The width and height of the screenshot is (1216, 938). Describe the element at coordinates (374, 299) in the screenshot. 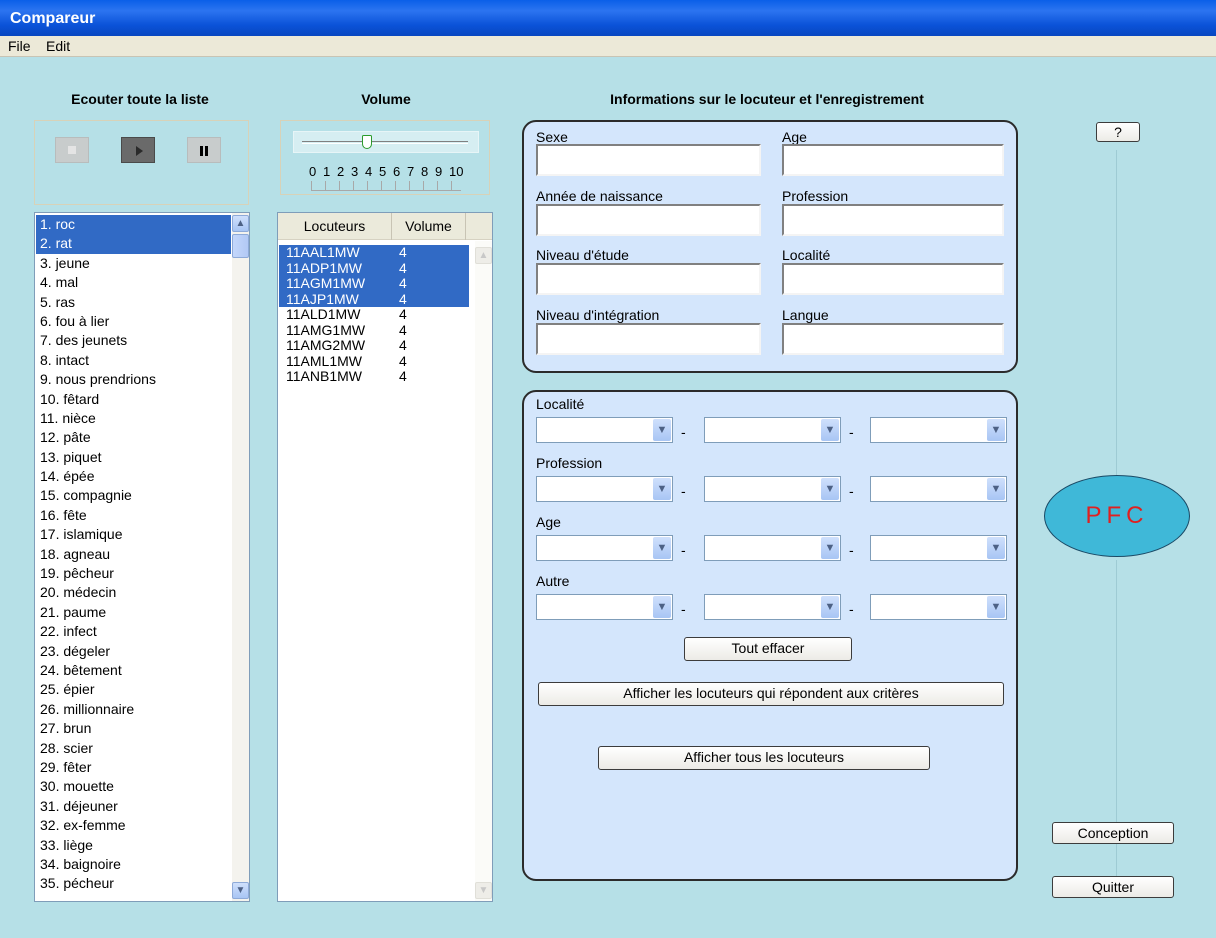

I see `speaker-row: 11AJP1MW 4` at that location.